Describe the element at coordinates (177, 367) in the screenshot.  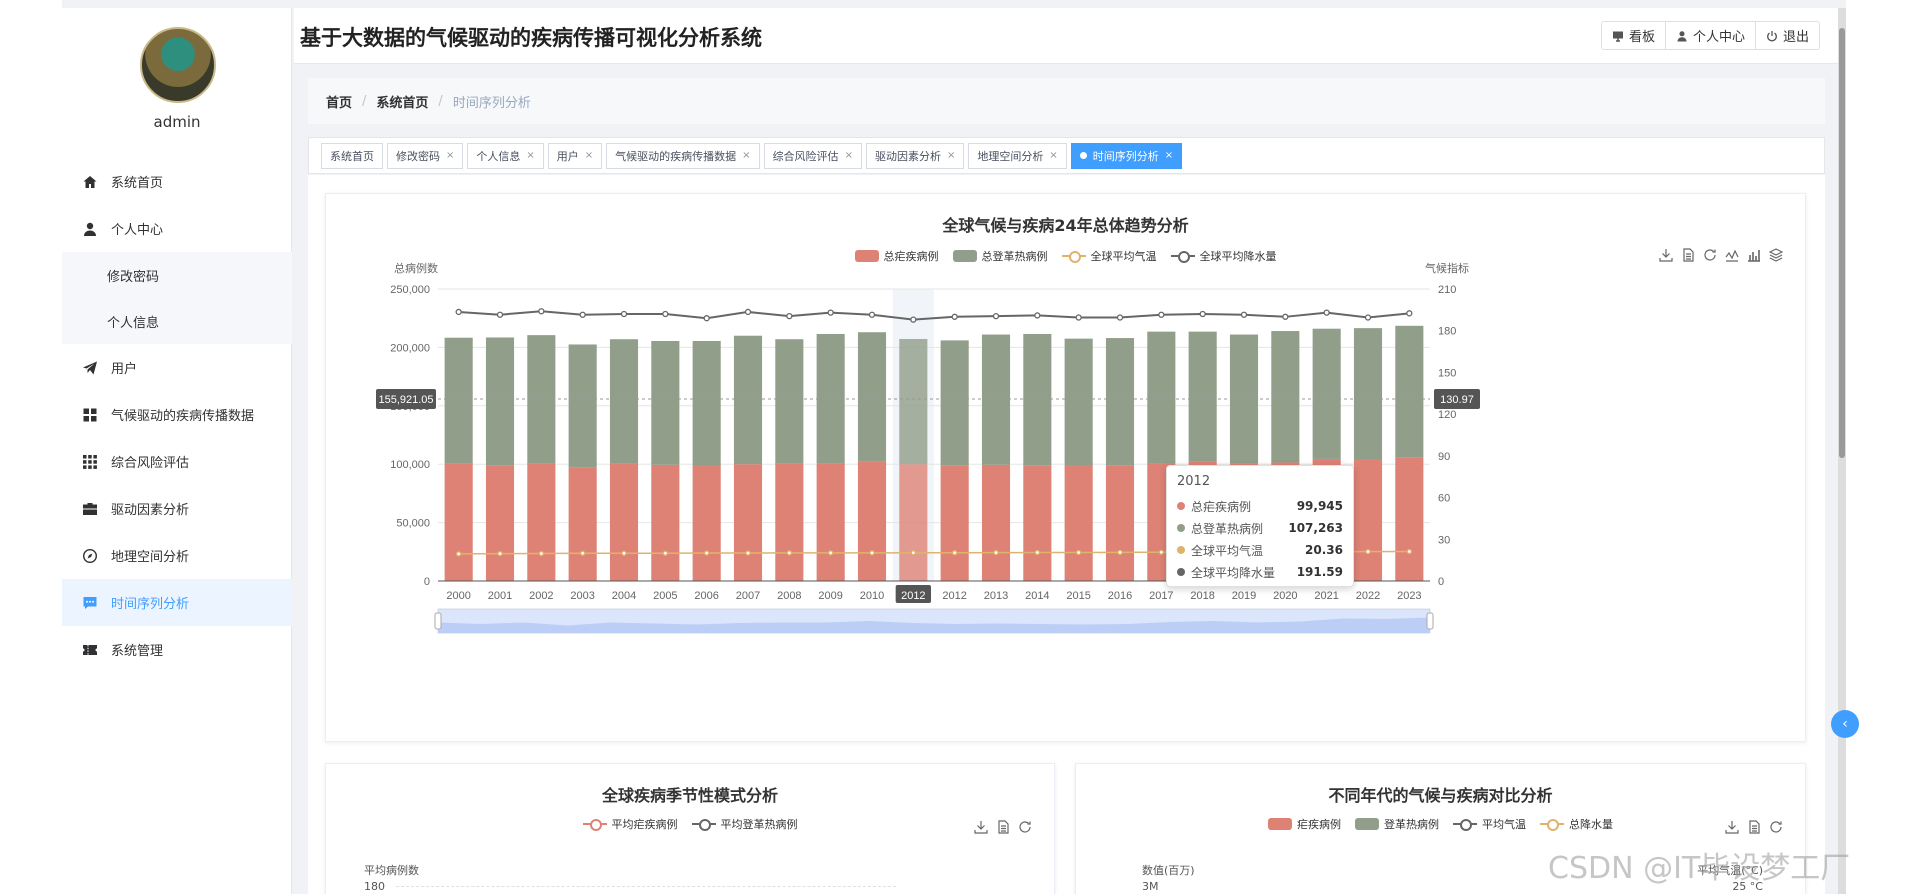
I see `sidebar-item-4: 用户` at that location.